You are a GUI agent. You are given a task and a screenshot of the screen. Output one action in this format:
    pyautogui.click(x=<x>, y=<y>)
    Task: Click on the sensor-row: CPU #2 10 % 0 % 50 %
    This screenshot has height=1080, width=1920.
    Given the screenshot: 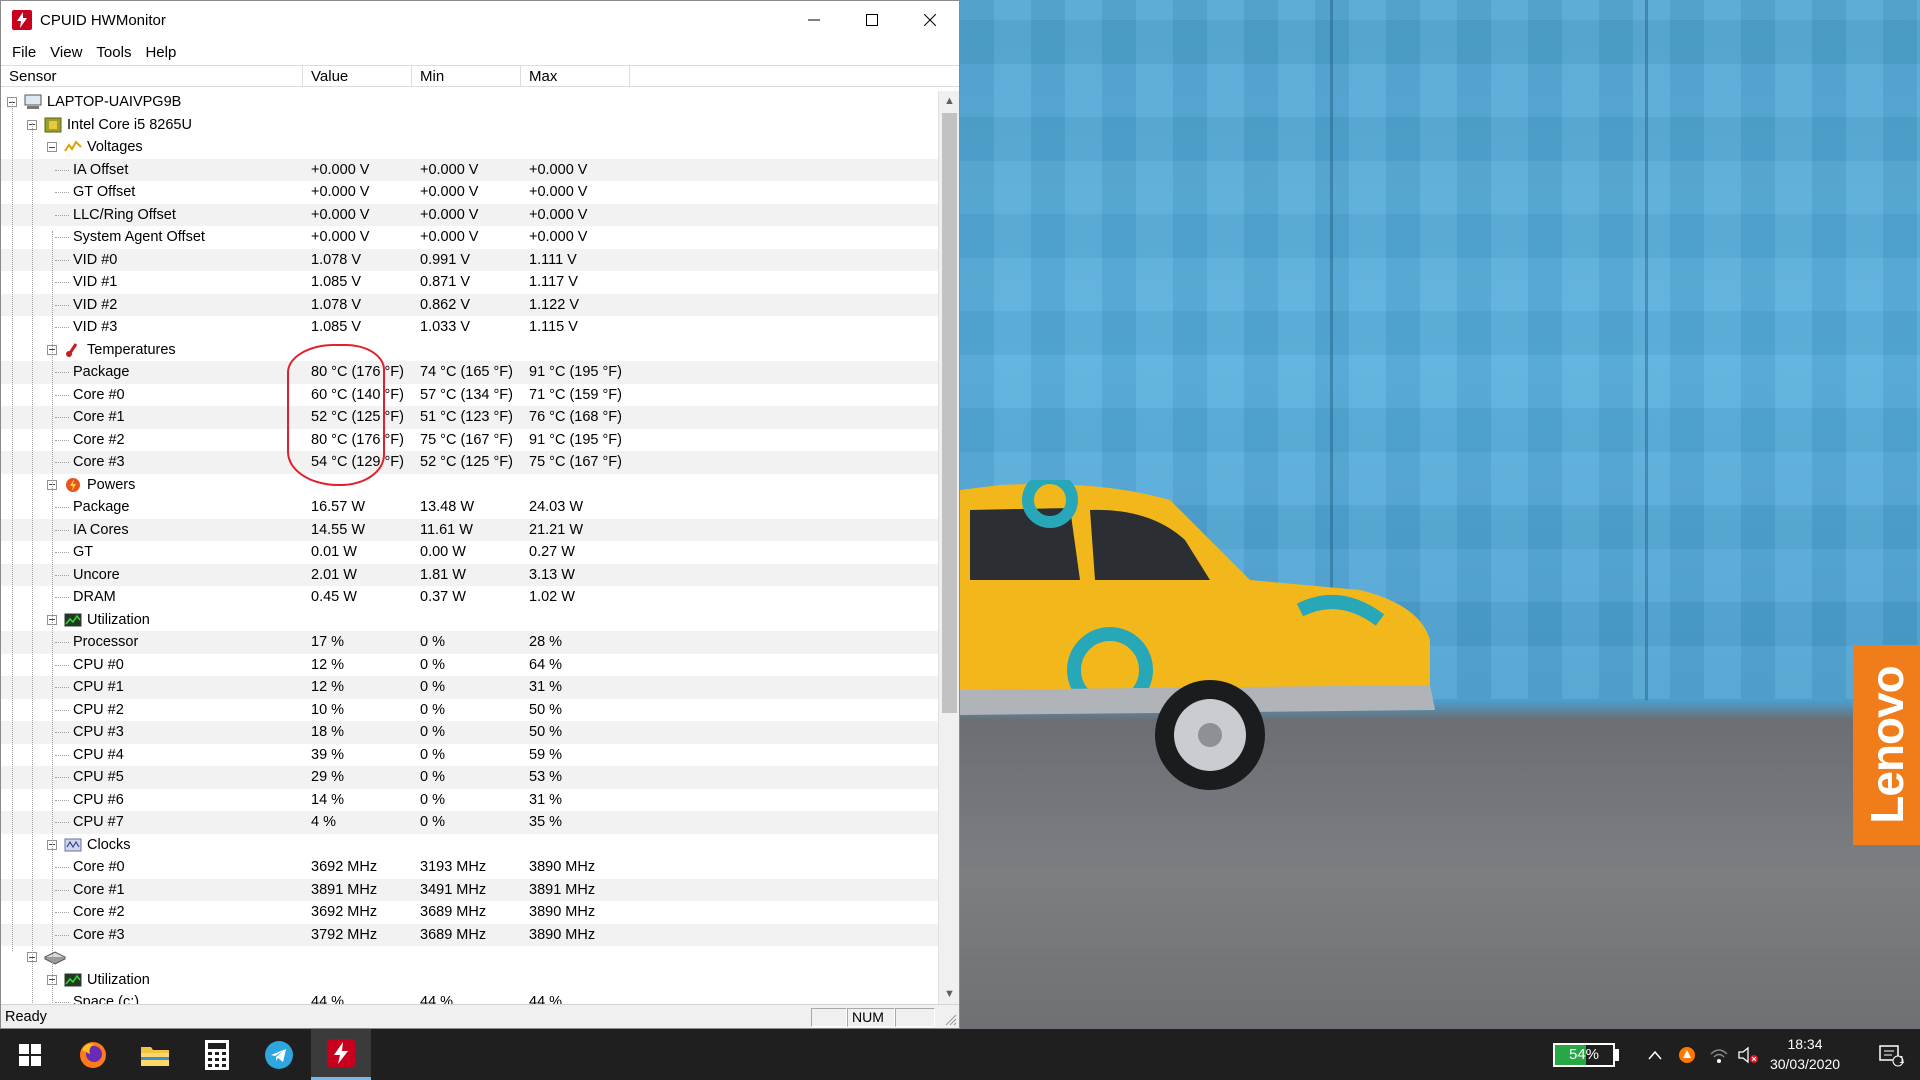 What is the action you would take?
    pyautogui.click(x=469, y=710)
    